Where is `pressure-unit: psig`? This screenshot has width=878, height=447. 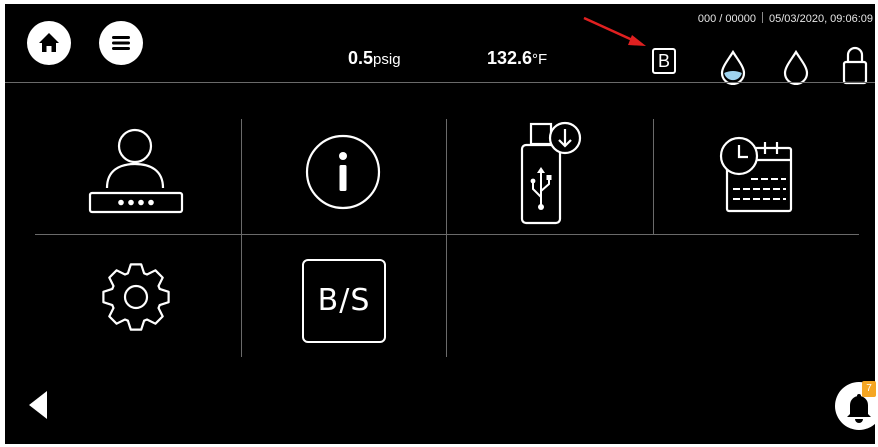
pressure-unit: psig is located at coordinates (387, 59).